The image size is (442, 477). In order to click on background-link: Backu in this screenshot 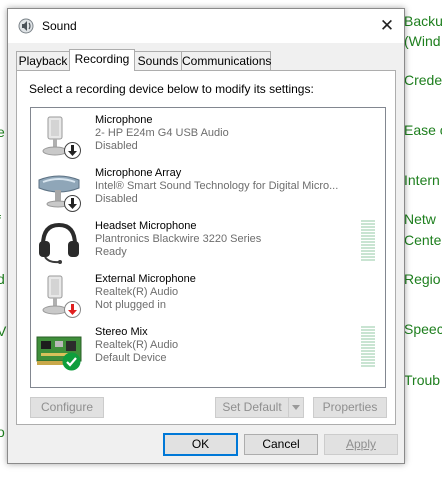, I will do `click(423, 21)`.